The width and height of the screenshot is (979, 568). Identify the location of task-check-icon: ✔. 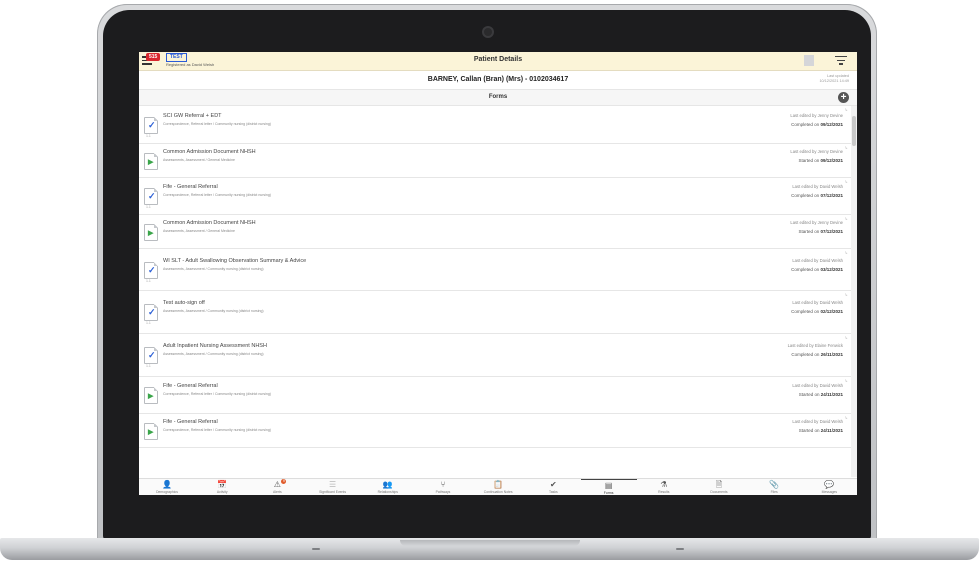
(553, 484).